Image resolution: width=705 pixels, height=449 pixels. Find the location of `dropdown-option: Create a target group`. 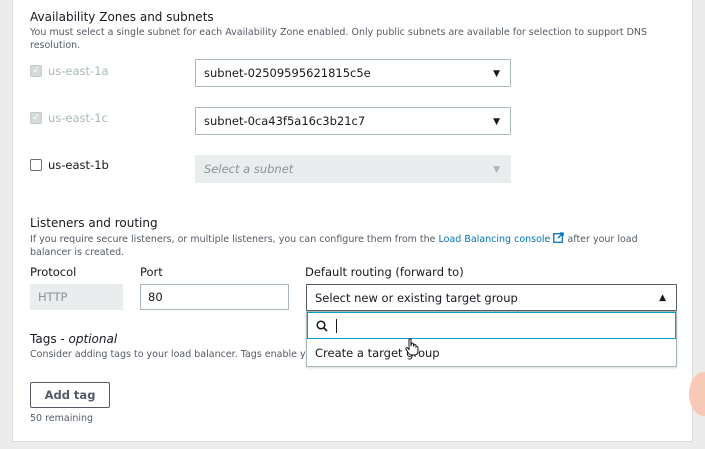

dropdown-option: Create a target group is located at coordinates (491, 352).